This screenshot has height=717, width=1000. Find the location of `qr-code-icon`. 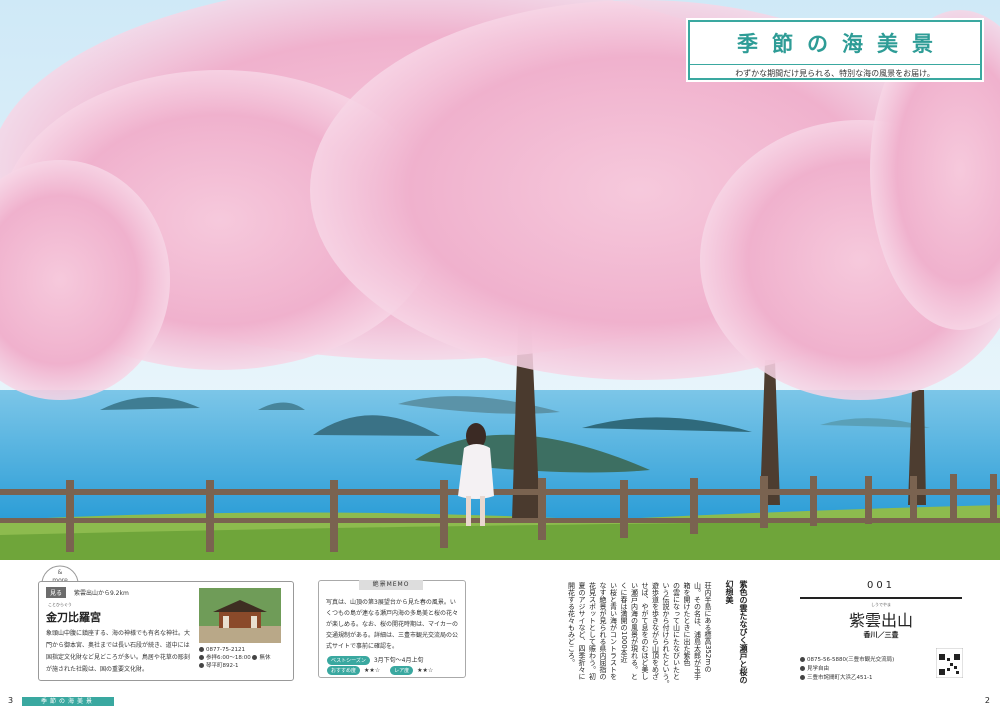

qr-code-icon is located at coordinates (949, 663).